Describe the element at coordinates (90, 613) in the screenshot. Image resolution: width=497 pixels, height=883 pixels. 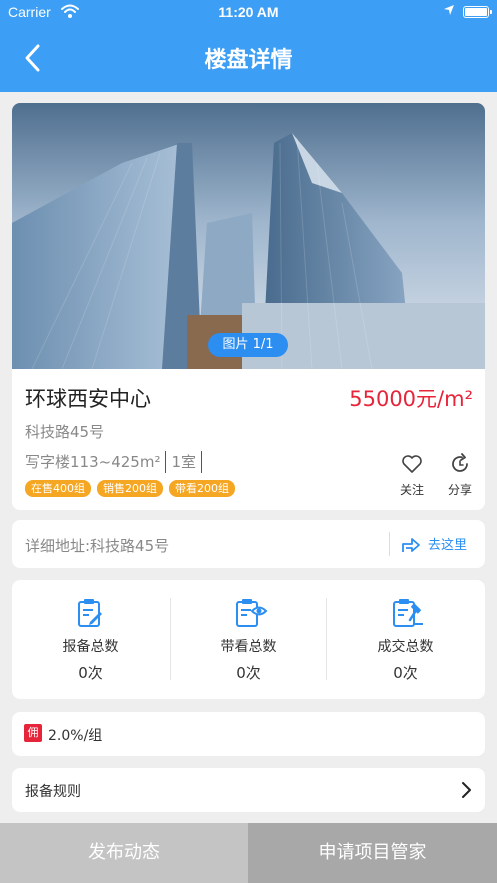
I see `clipboard-edit-icon` at that location.